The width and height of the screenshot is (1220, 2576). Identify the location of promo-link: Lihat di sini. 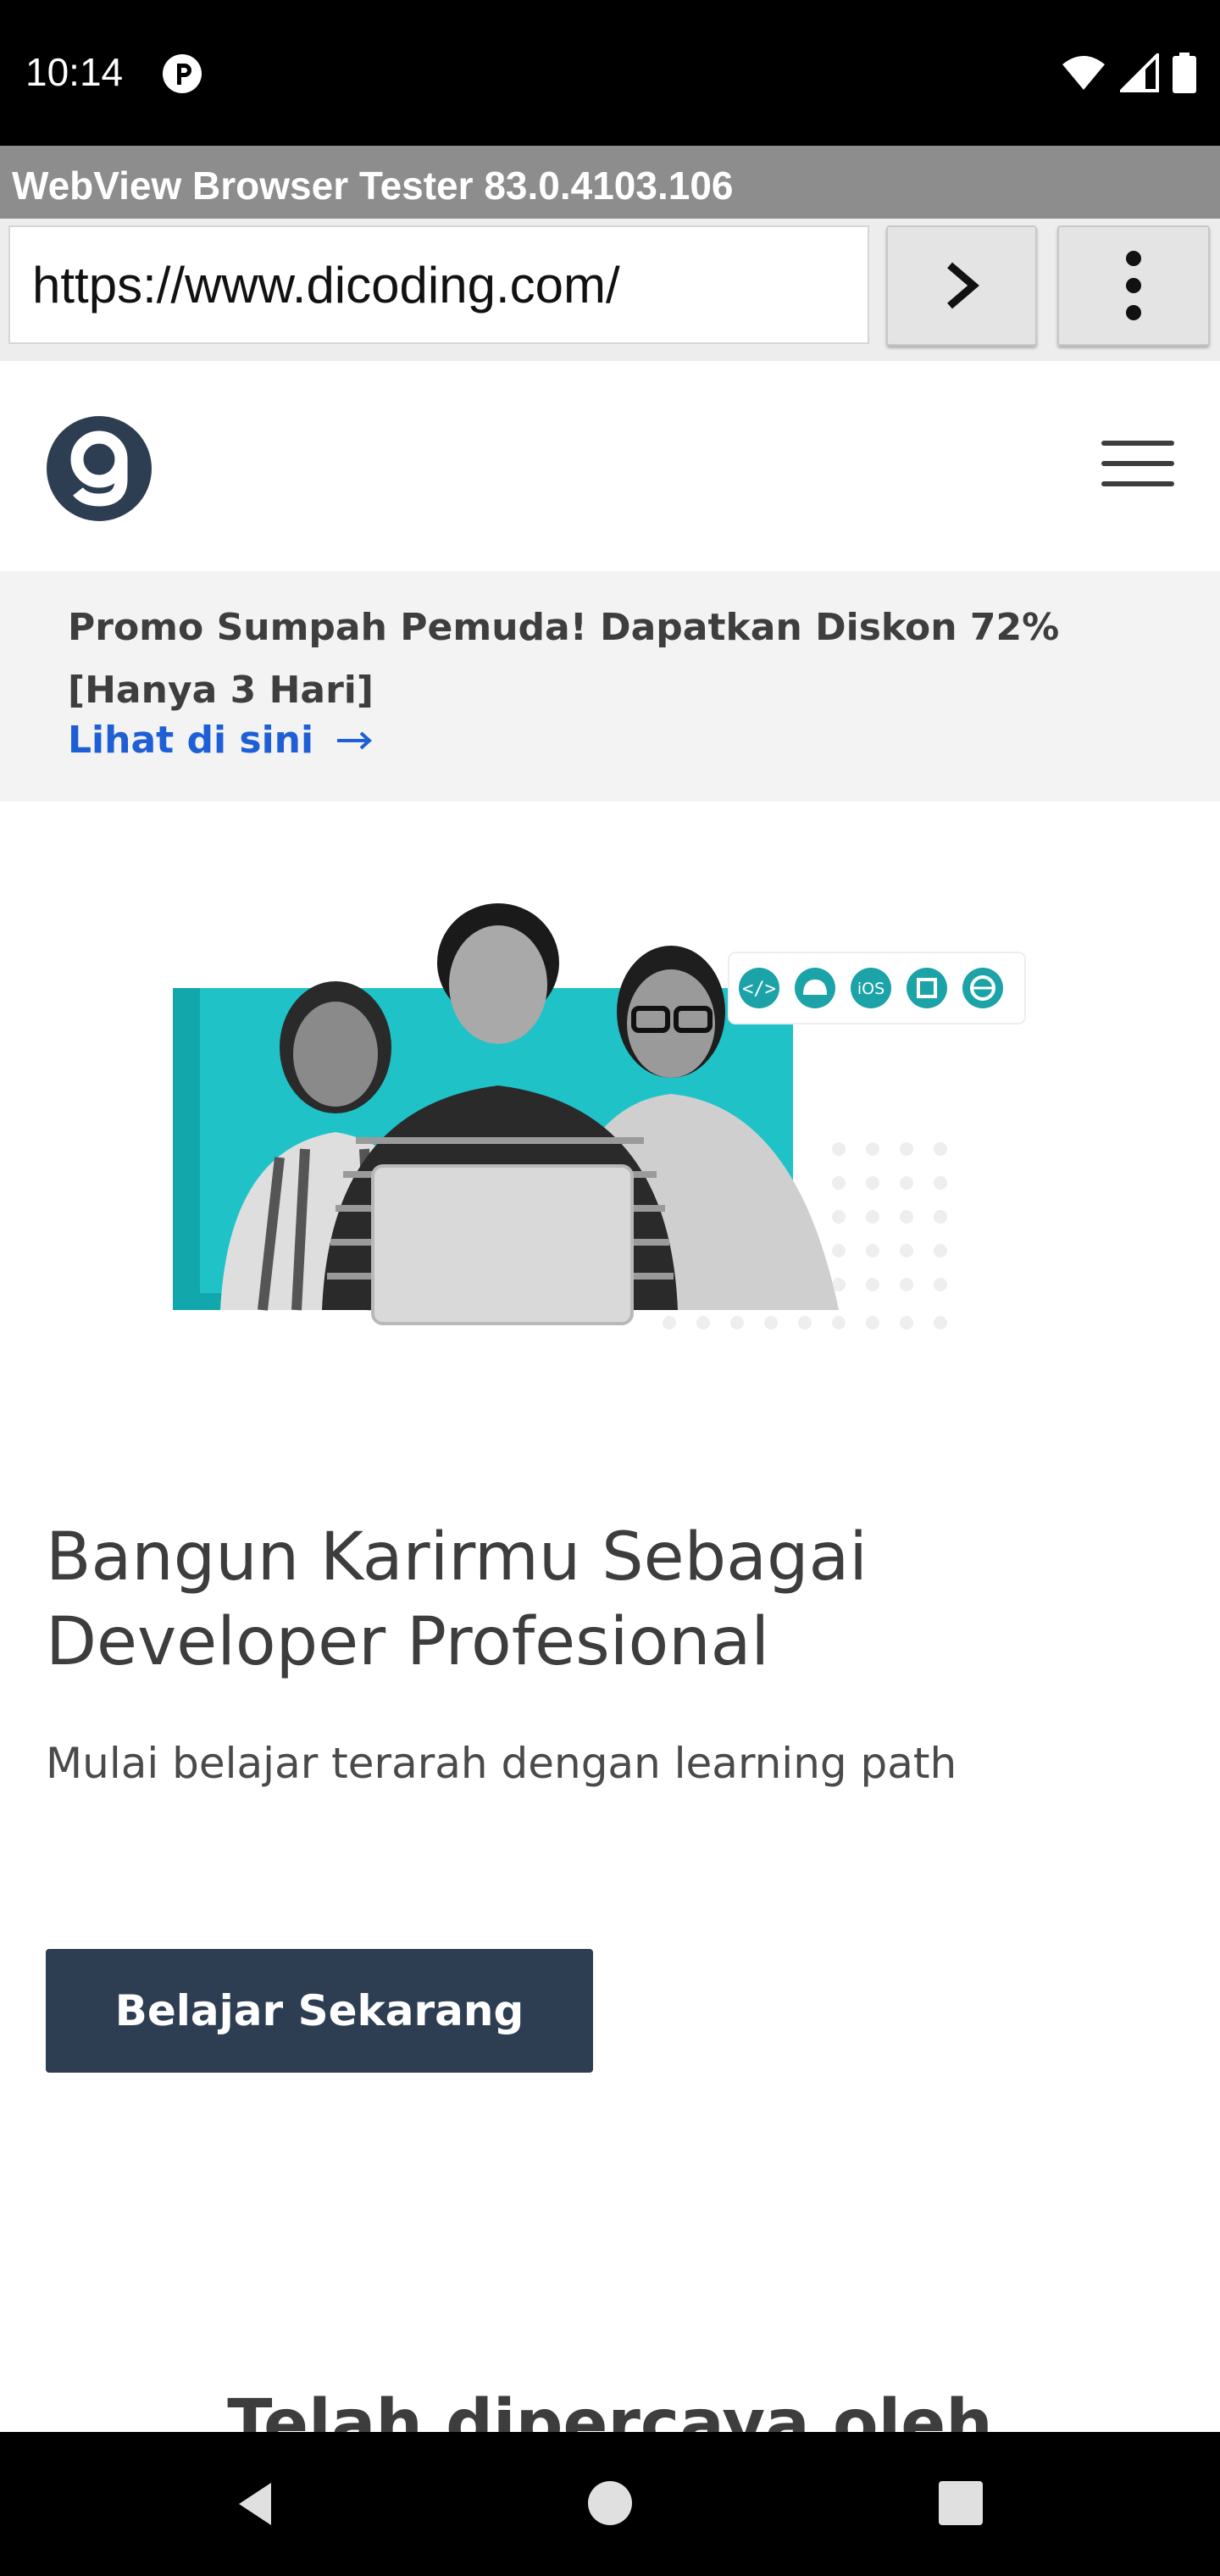
(220, 740).